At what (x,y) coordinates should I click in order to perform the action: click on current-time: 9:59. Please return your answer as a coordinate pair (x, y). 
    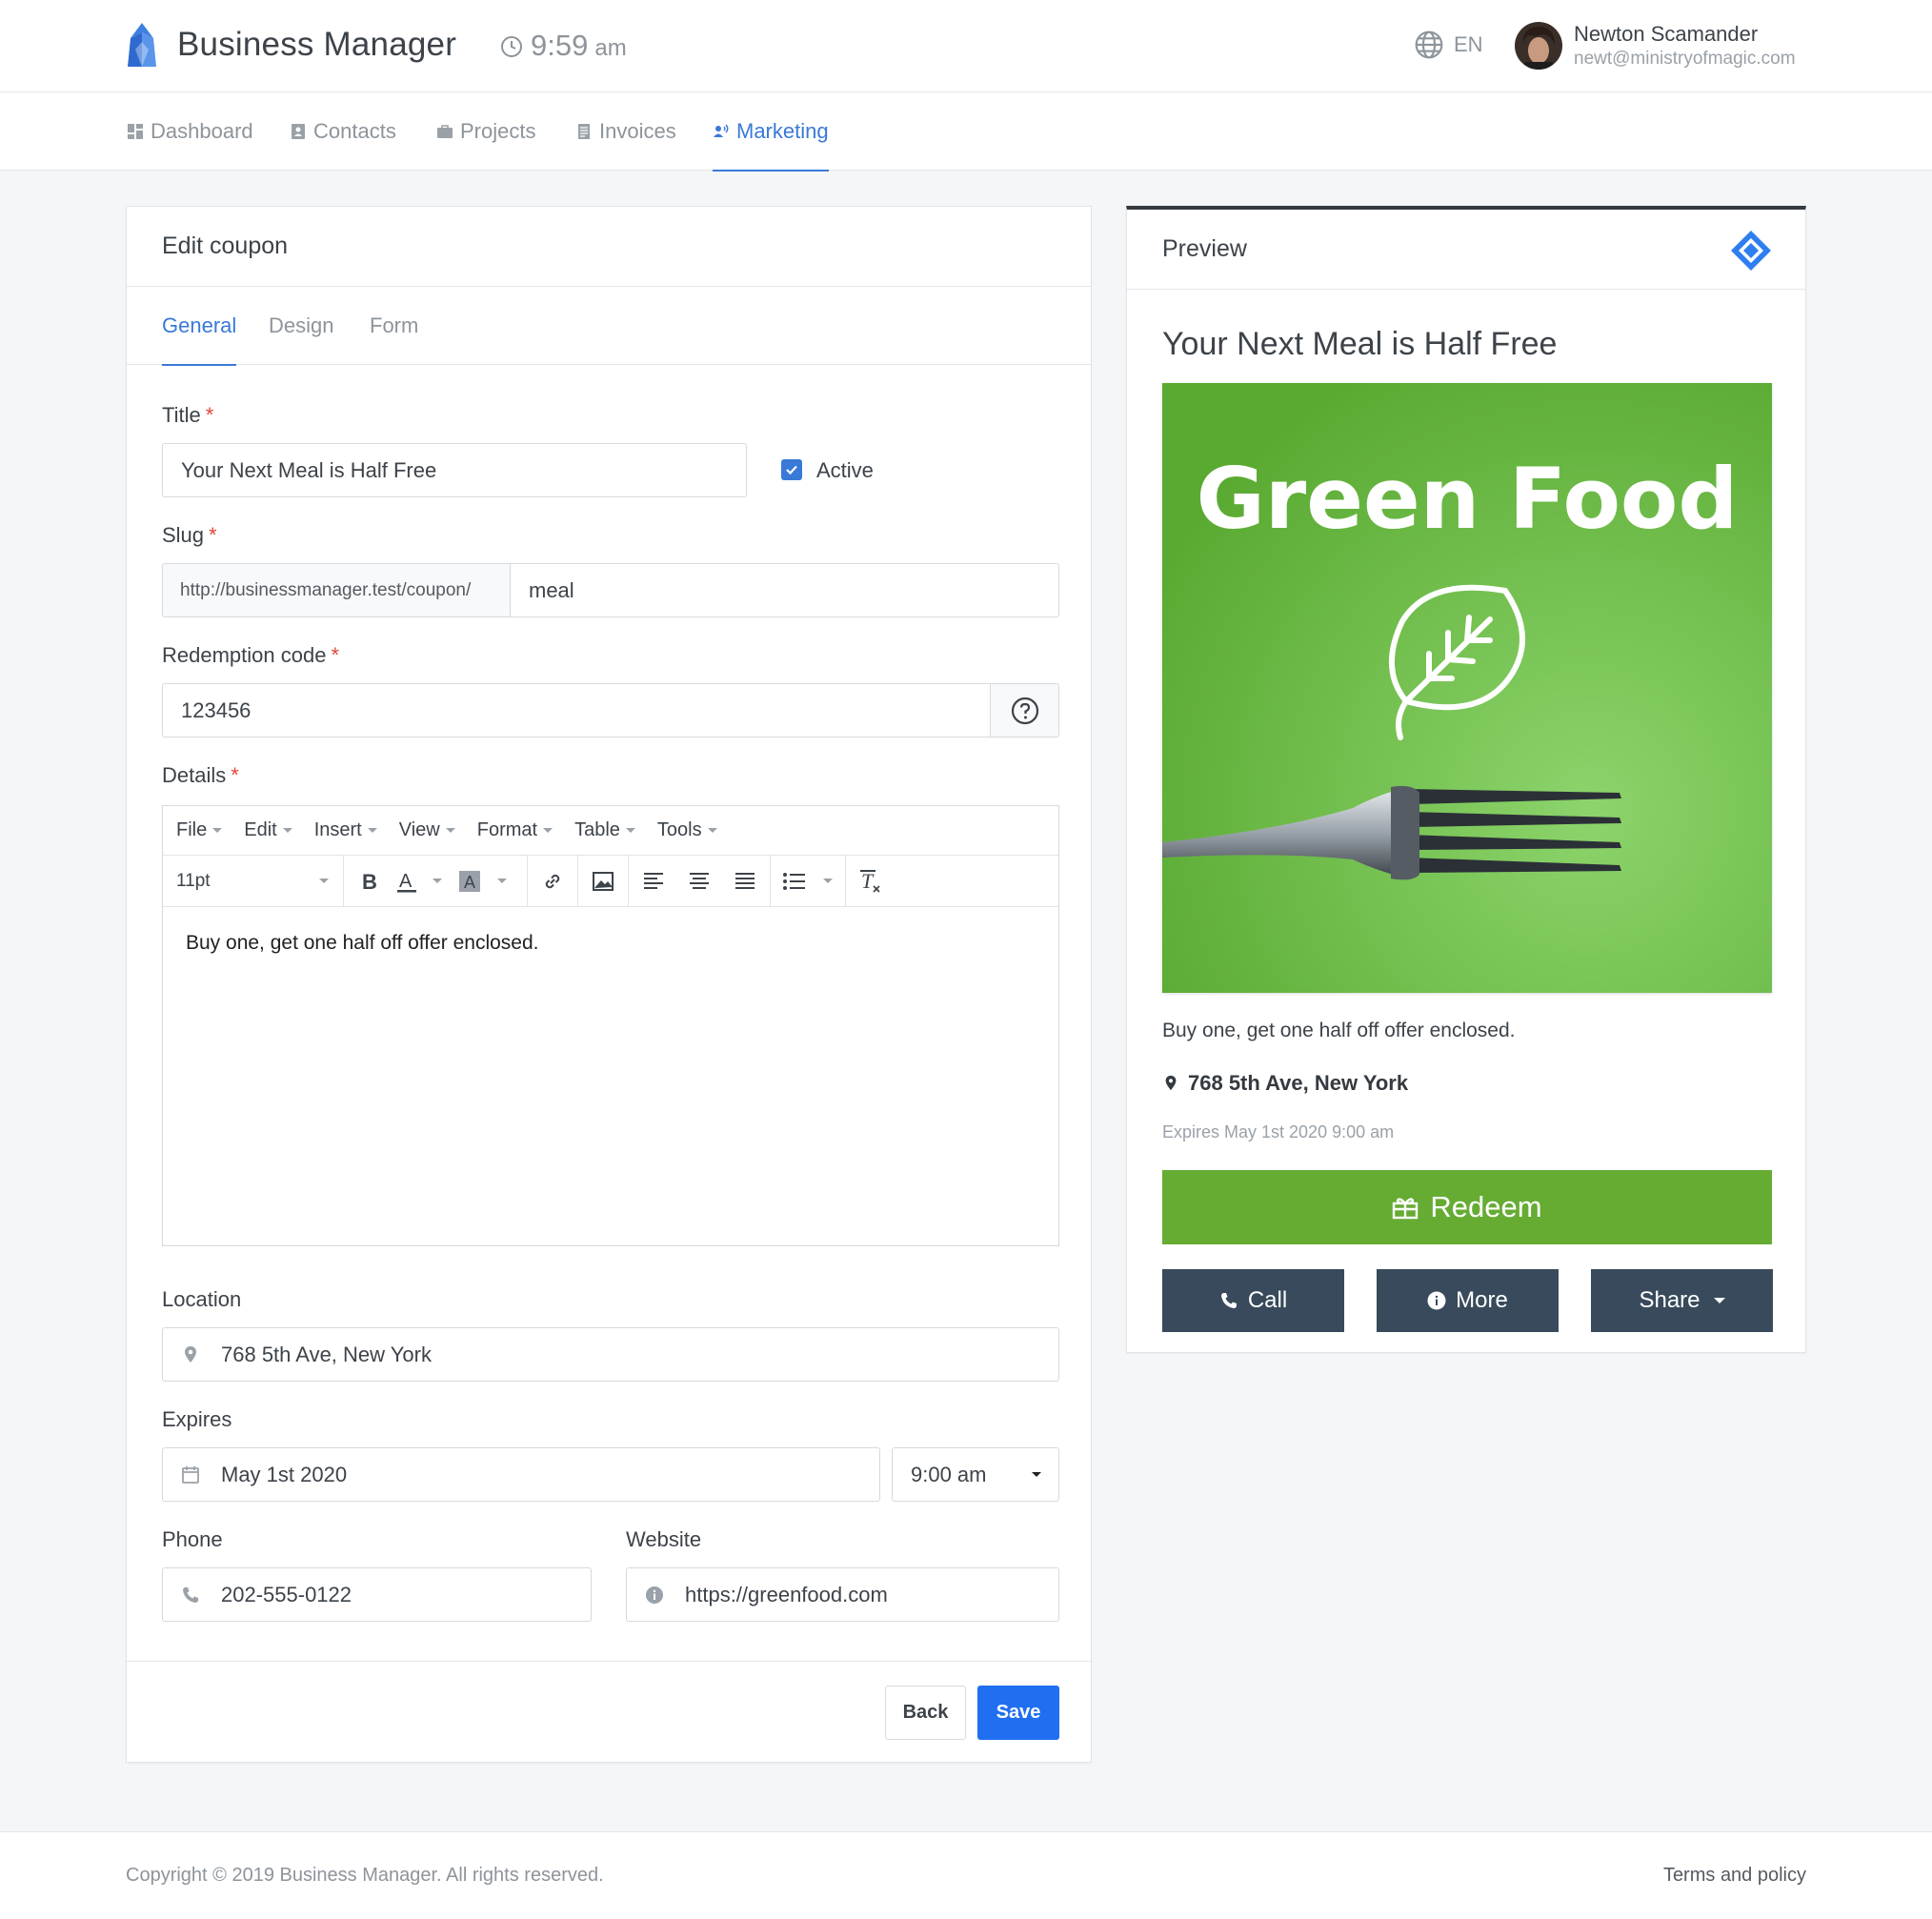
    Looking at the image, I should click on (560, 46).